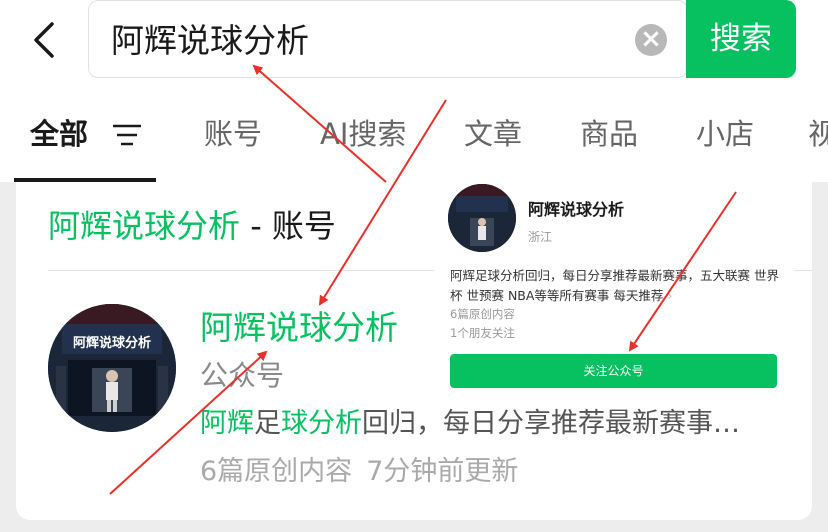 Image resolution: width=828 pixels, height=532 pixels. Describe the element at coordinates (482, 333) in the screenshot. I see `profile-friends-follow: 1个朋友关注` at that location.